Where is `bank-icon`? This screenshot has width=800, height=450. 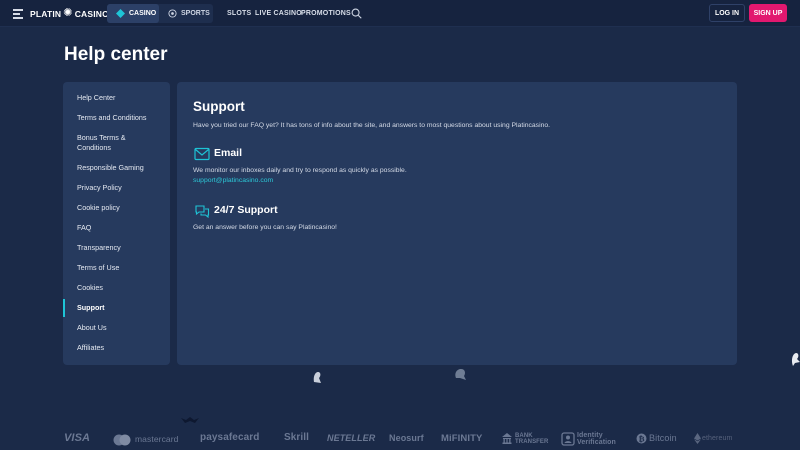 bank-icon is located at coordinates (507, 438).